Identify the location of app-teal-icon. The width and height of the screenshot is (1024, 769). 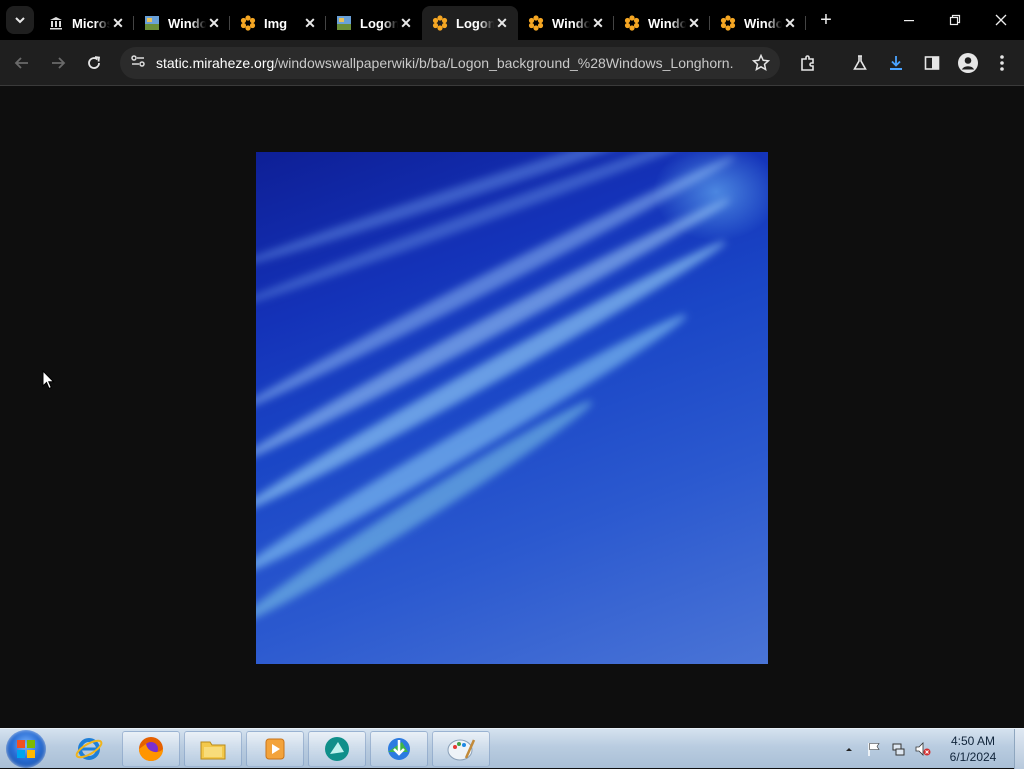
(337, 749).